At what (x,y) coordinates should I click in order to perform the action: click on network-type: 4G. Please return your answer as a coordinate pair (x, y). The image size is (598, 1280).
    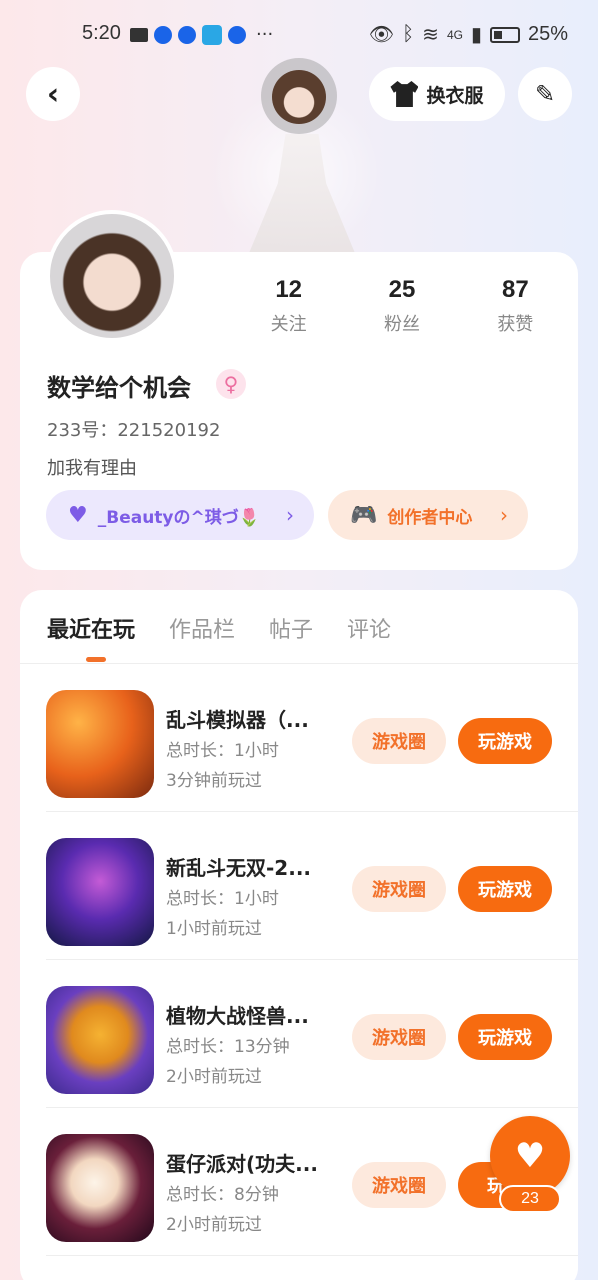
    Looking at the image, I should click on (454, 34).